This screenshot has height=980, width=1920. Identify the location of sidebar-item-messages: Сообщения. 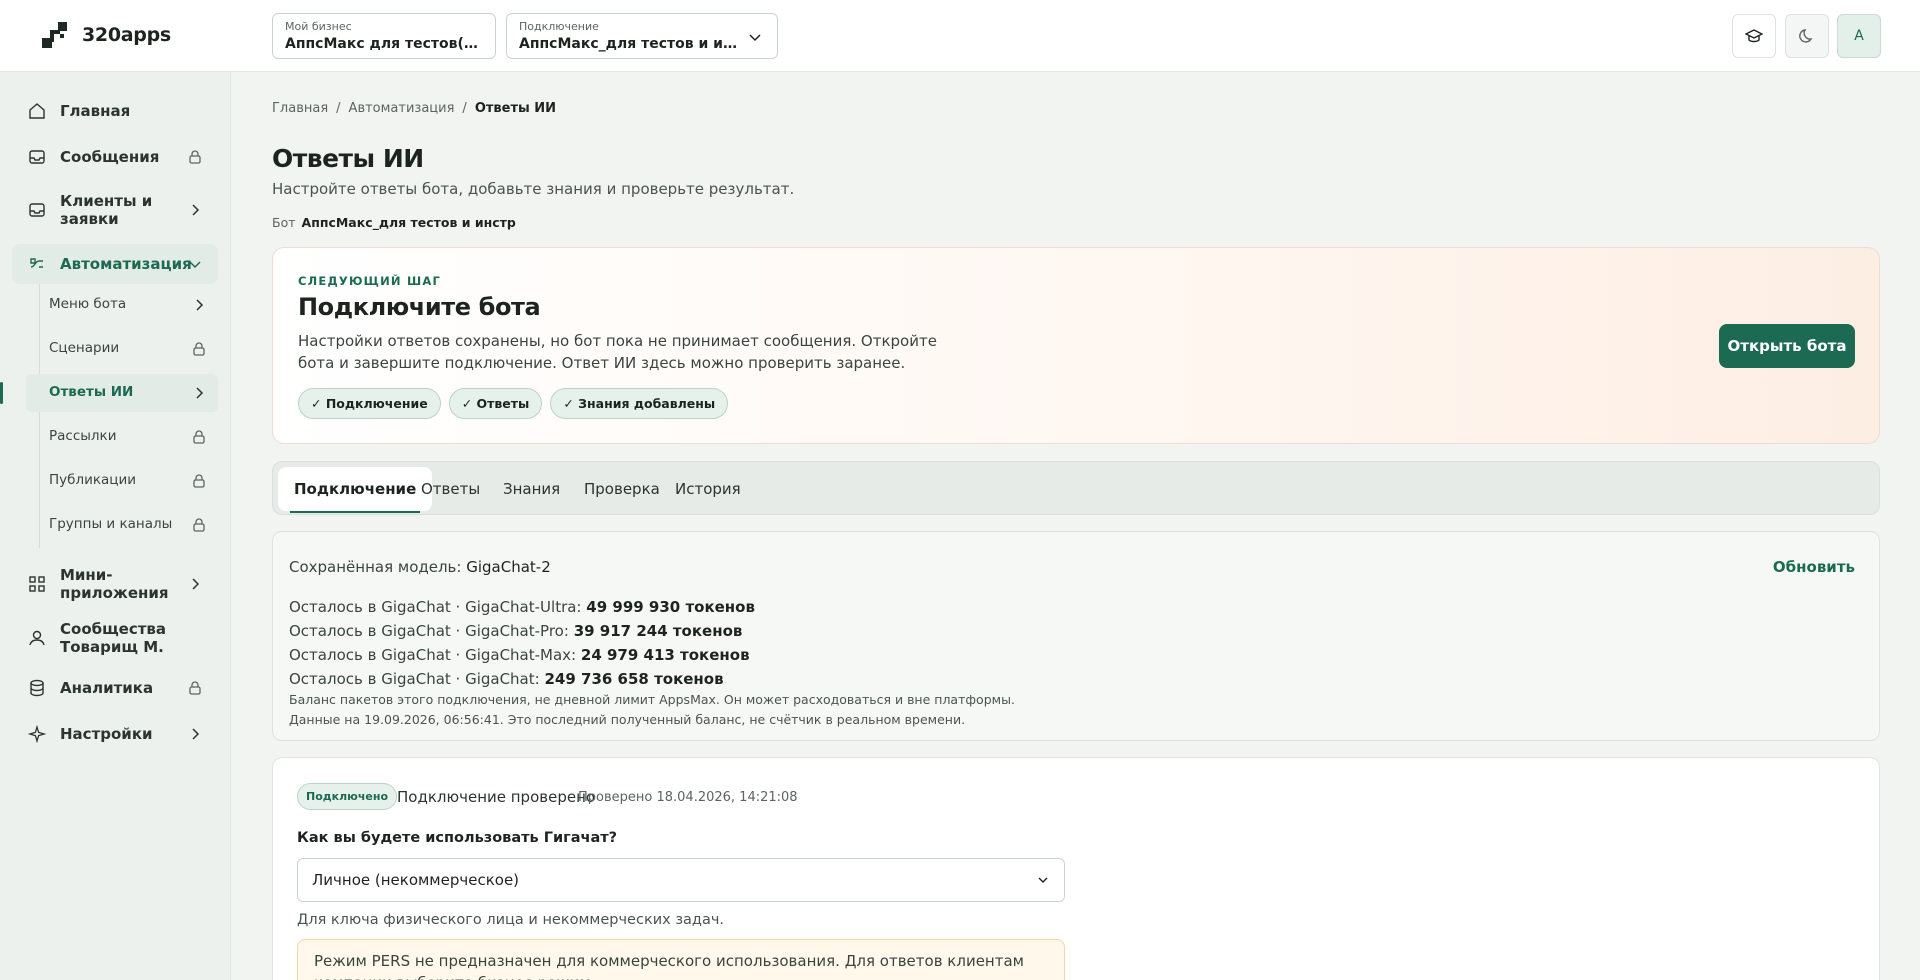
(115, 157).